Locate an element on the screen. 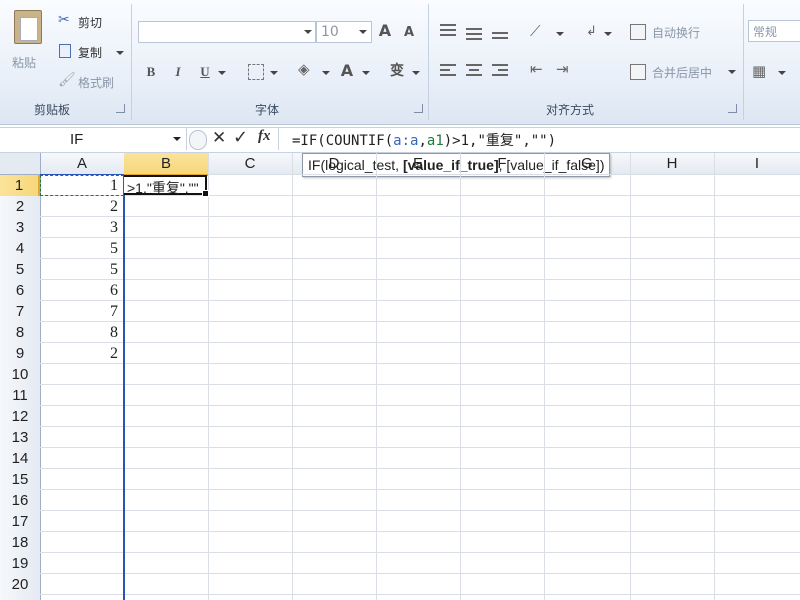 This screenshot has height=600, width=800. font-dialog-launcher-icon is located at coordinates (418, 108).